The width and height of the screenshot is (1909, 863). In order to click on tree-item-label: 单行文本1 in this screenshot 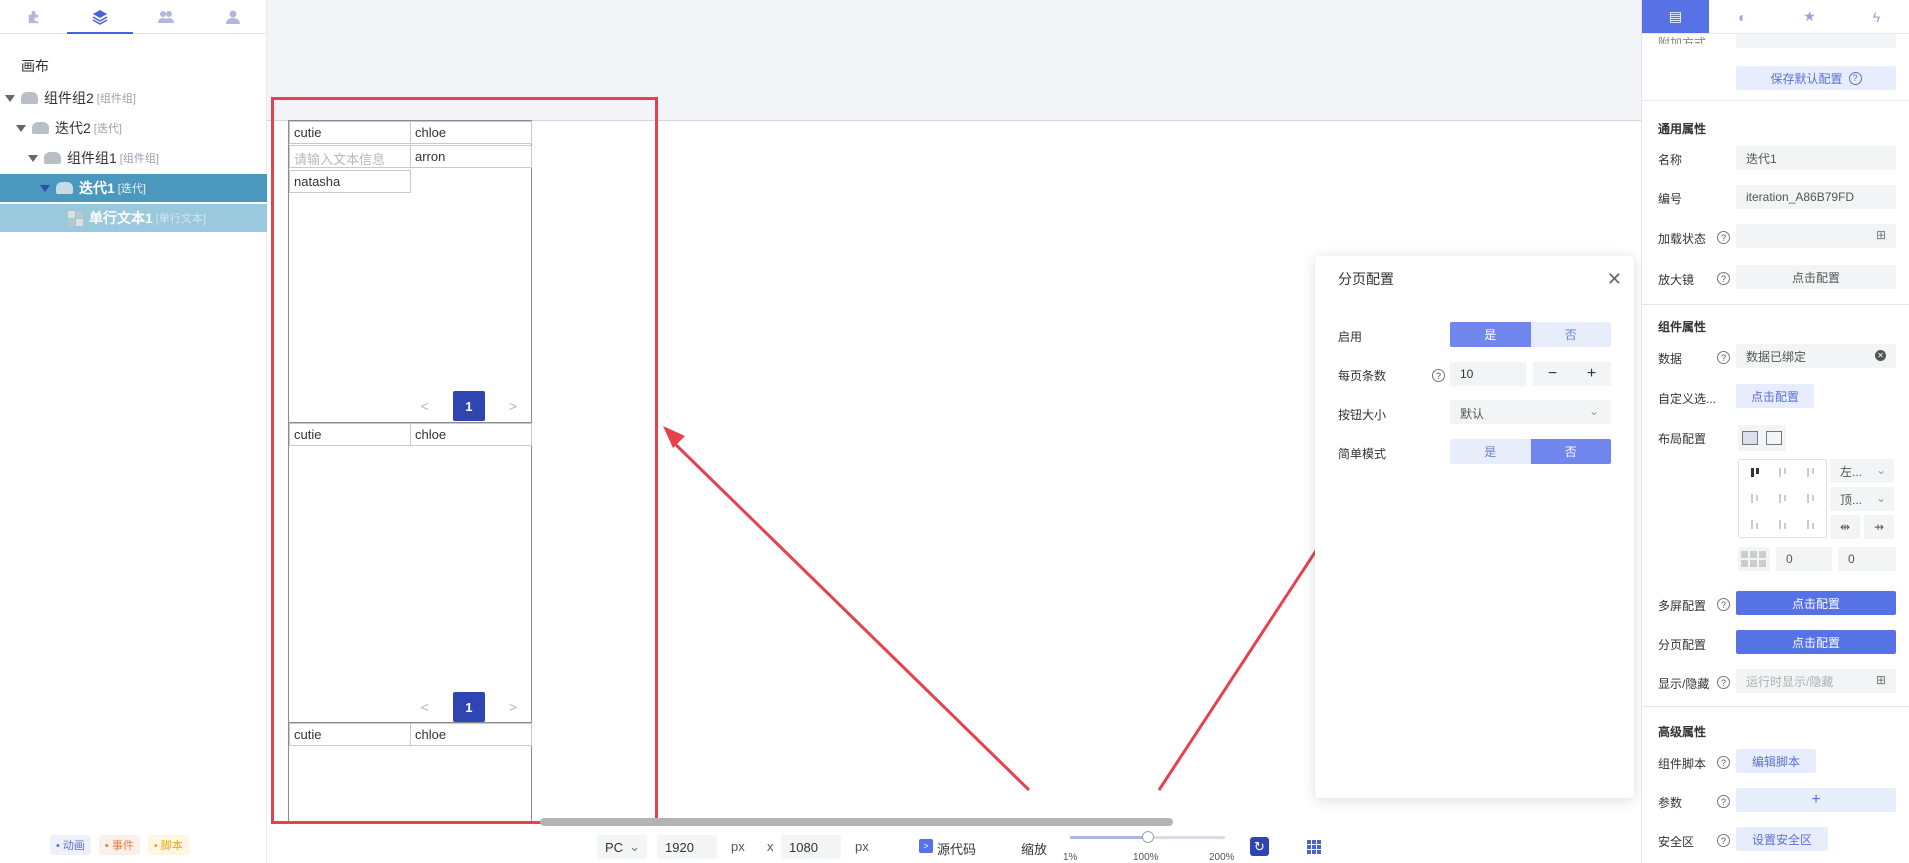, I will do `click(121, 218)`.